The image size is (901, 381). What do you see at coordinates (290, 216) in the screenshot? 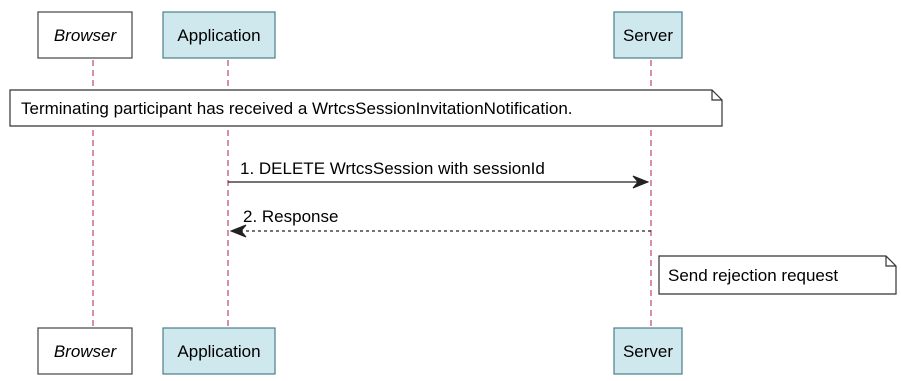
I see `message-2-label: 2. Response` at bounding box center [290, 216].